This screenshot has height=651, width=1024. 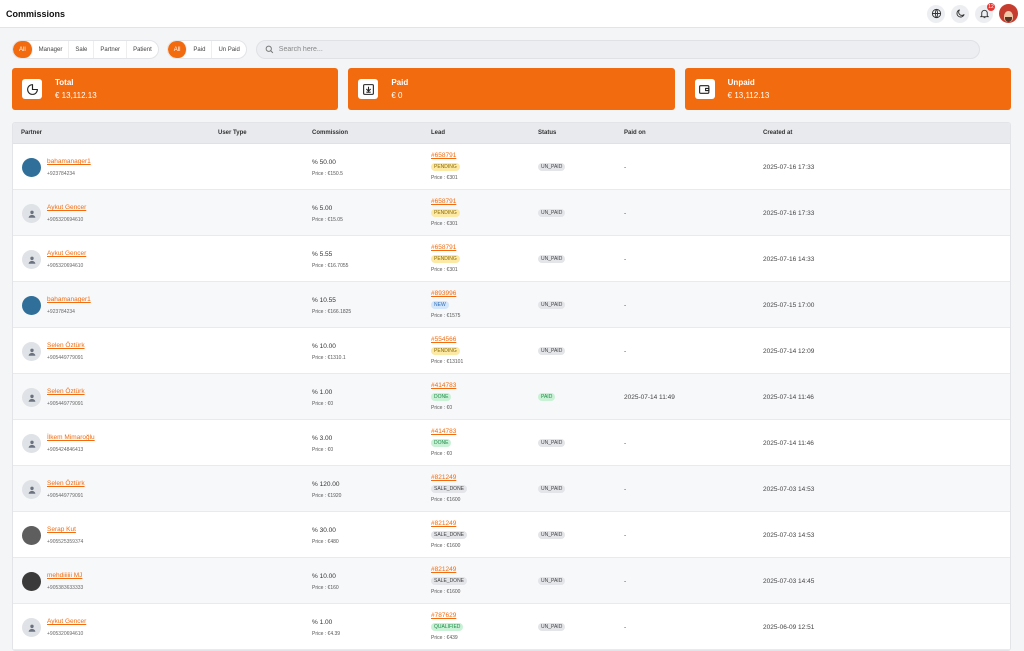 What do you see at coordinates (443, 615) in the screenshot?
I see `lead-link: #787629` at bounding box center [443, 615].